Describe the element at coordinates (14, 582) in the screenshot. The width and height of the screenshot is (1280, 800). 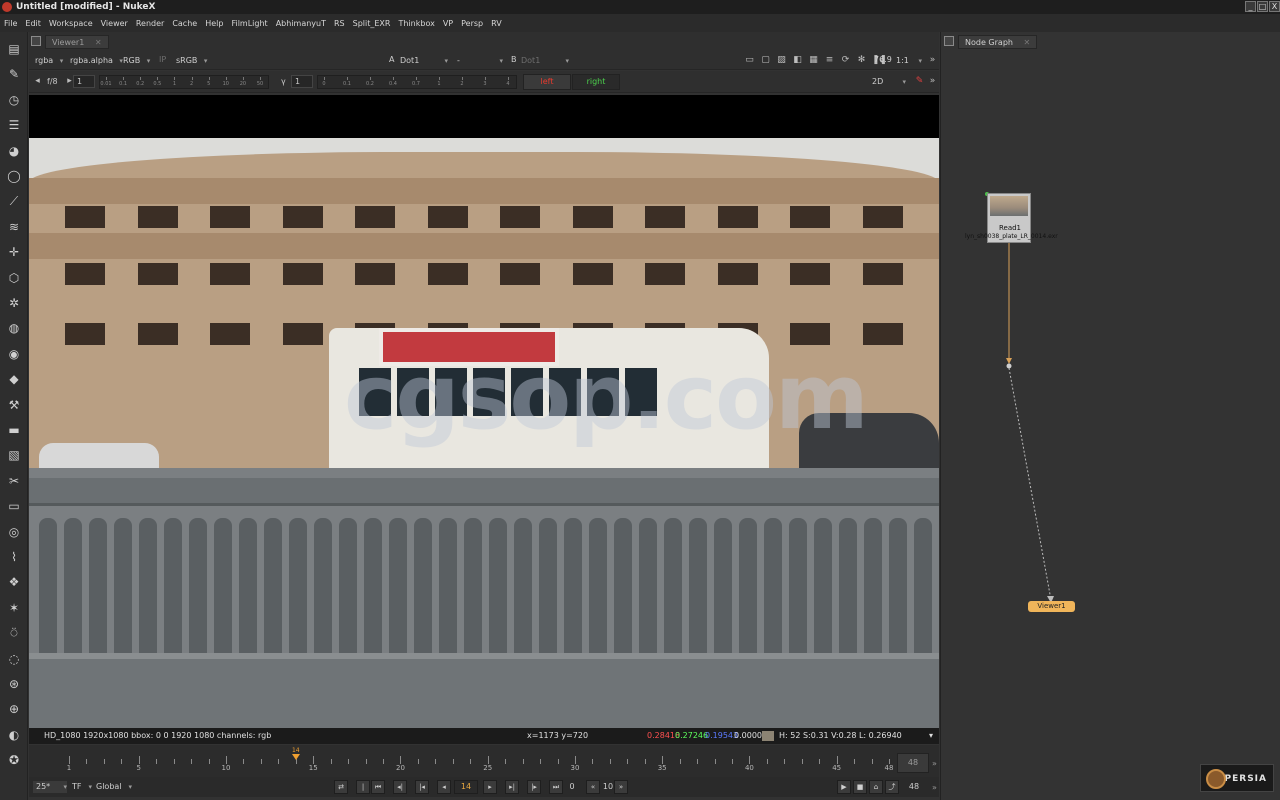
I see `plugin-d-icon: ❖` at that location.